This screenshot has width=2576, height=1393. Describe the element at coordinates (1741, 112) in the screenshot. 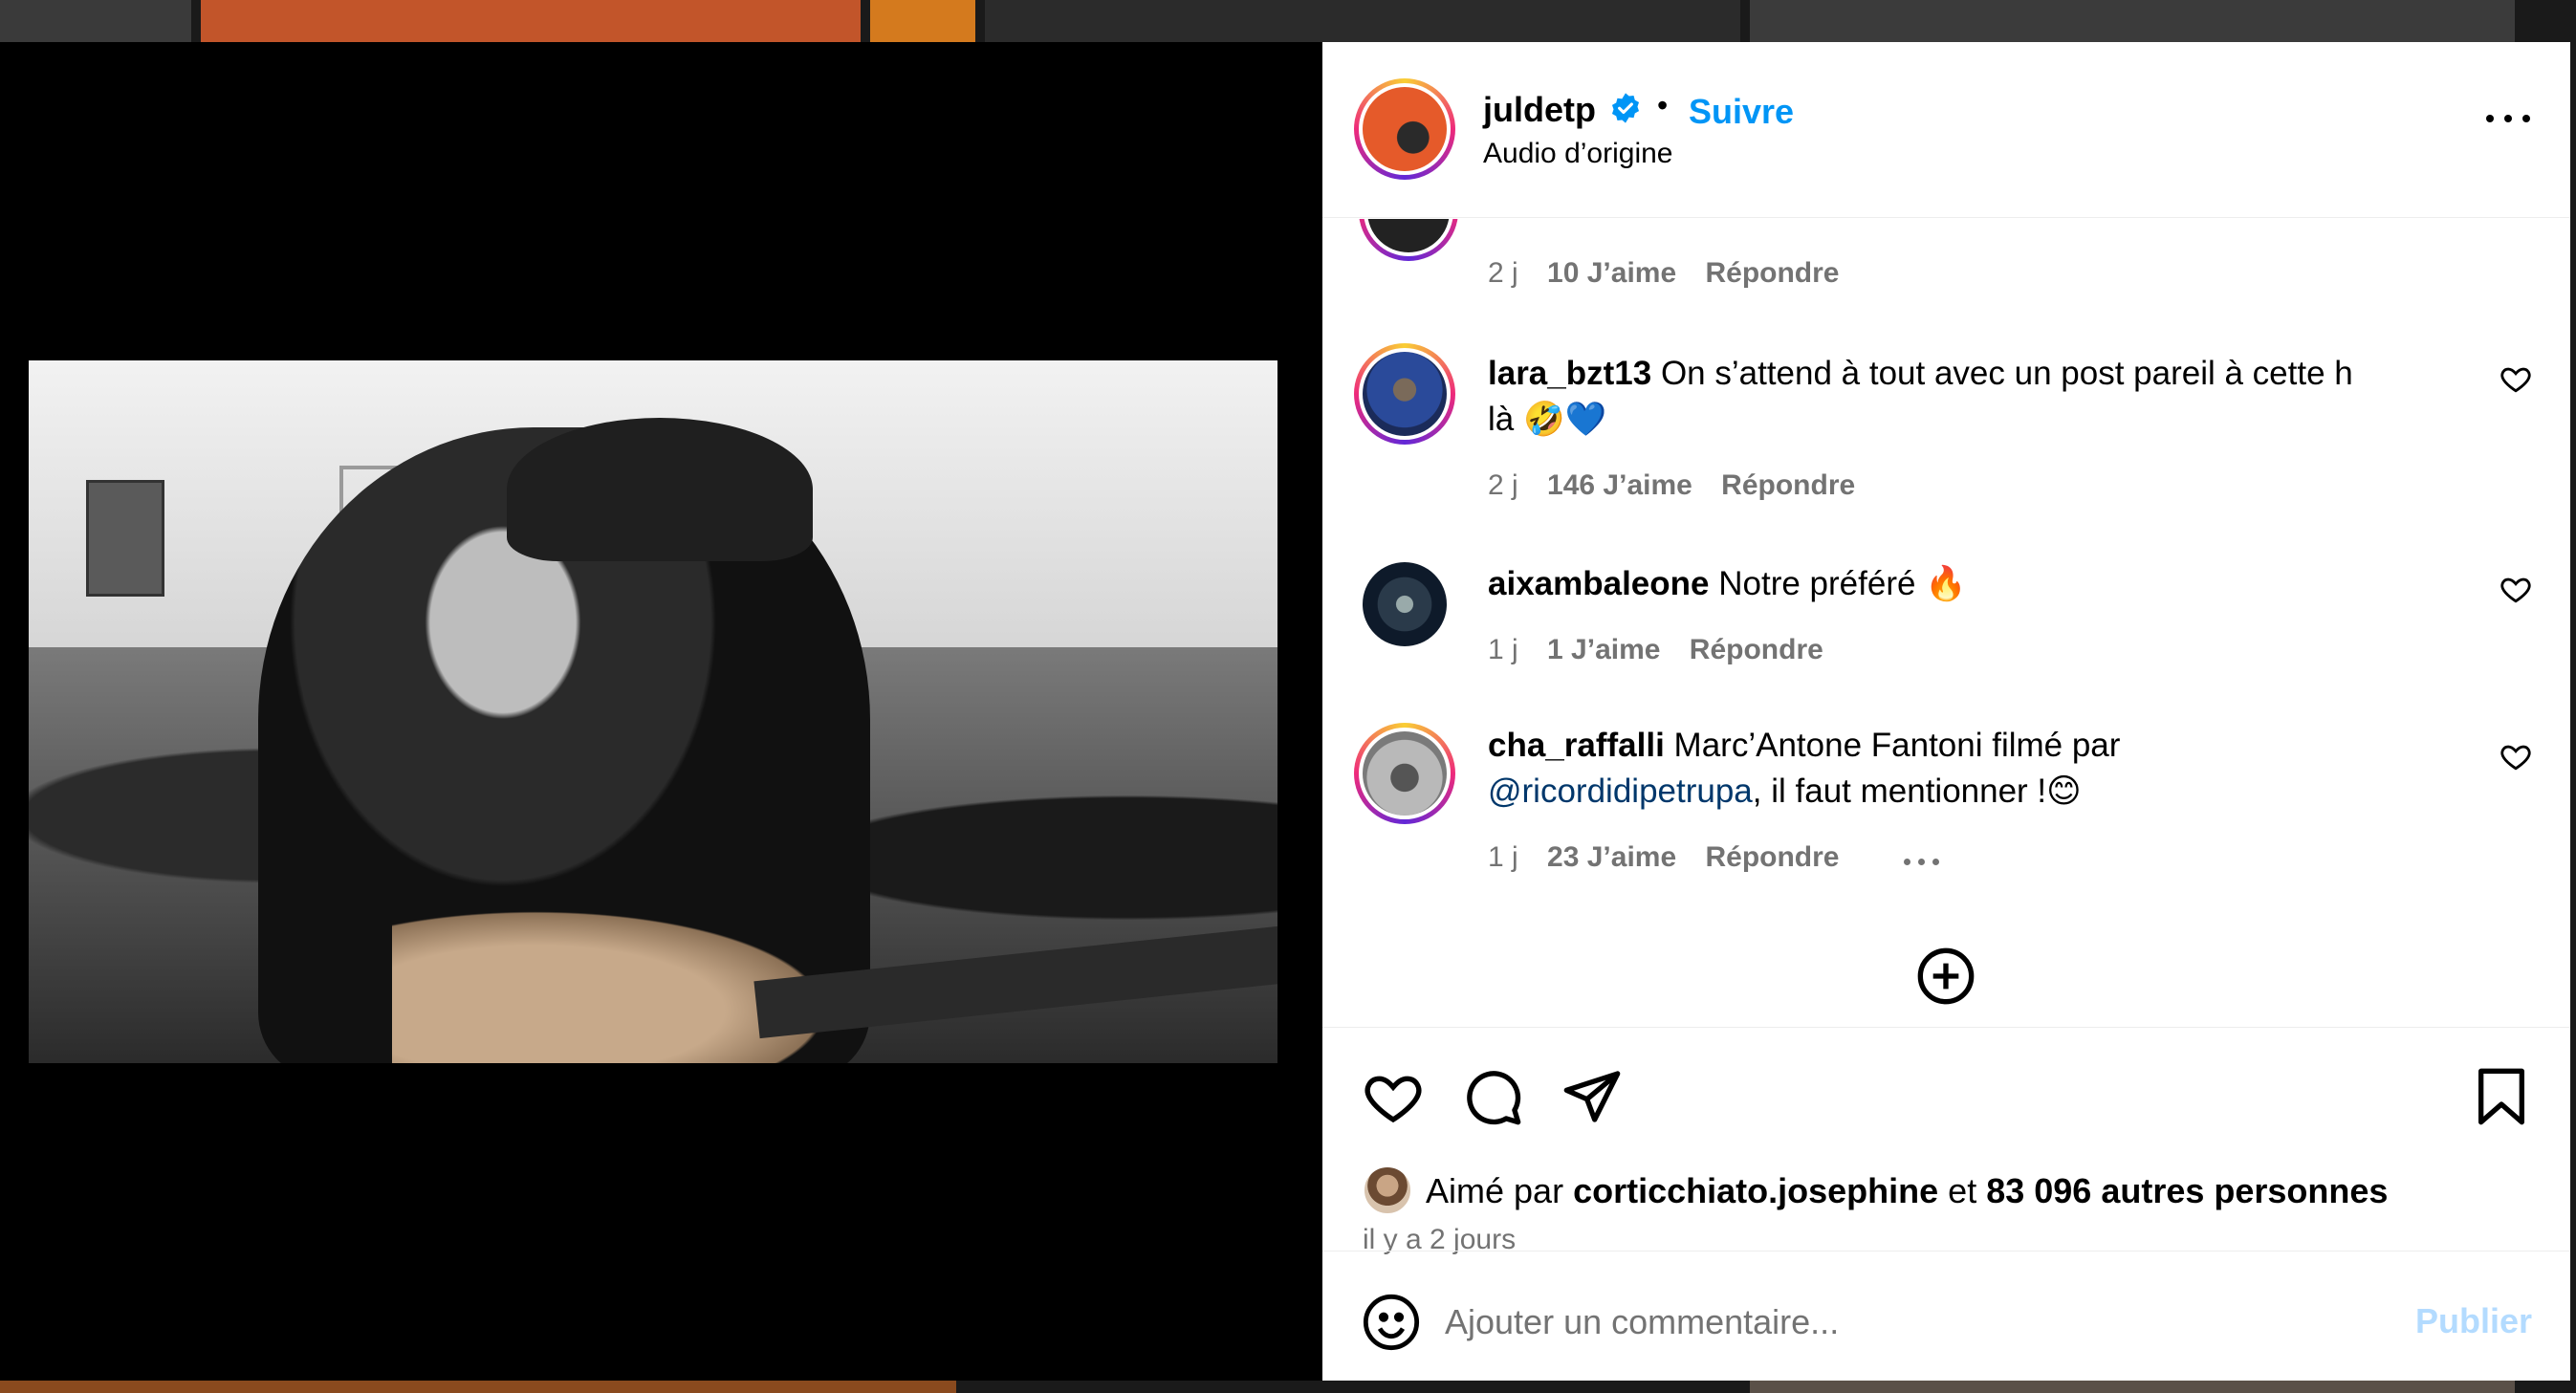

I see `follow-button: Suivre` at that location.